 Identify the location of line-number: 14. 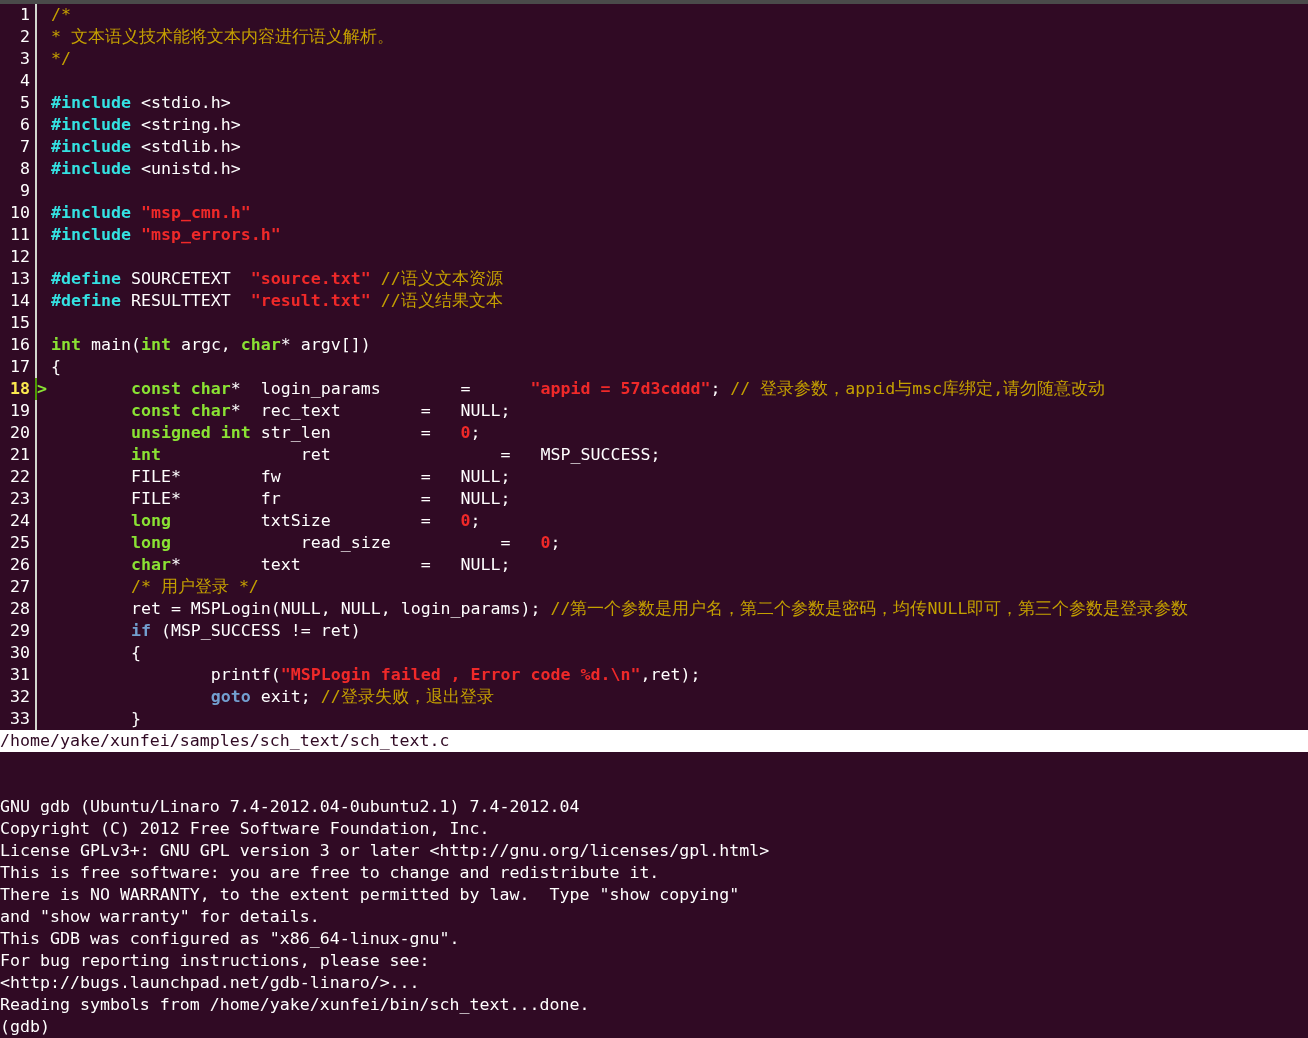
(19, 301).